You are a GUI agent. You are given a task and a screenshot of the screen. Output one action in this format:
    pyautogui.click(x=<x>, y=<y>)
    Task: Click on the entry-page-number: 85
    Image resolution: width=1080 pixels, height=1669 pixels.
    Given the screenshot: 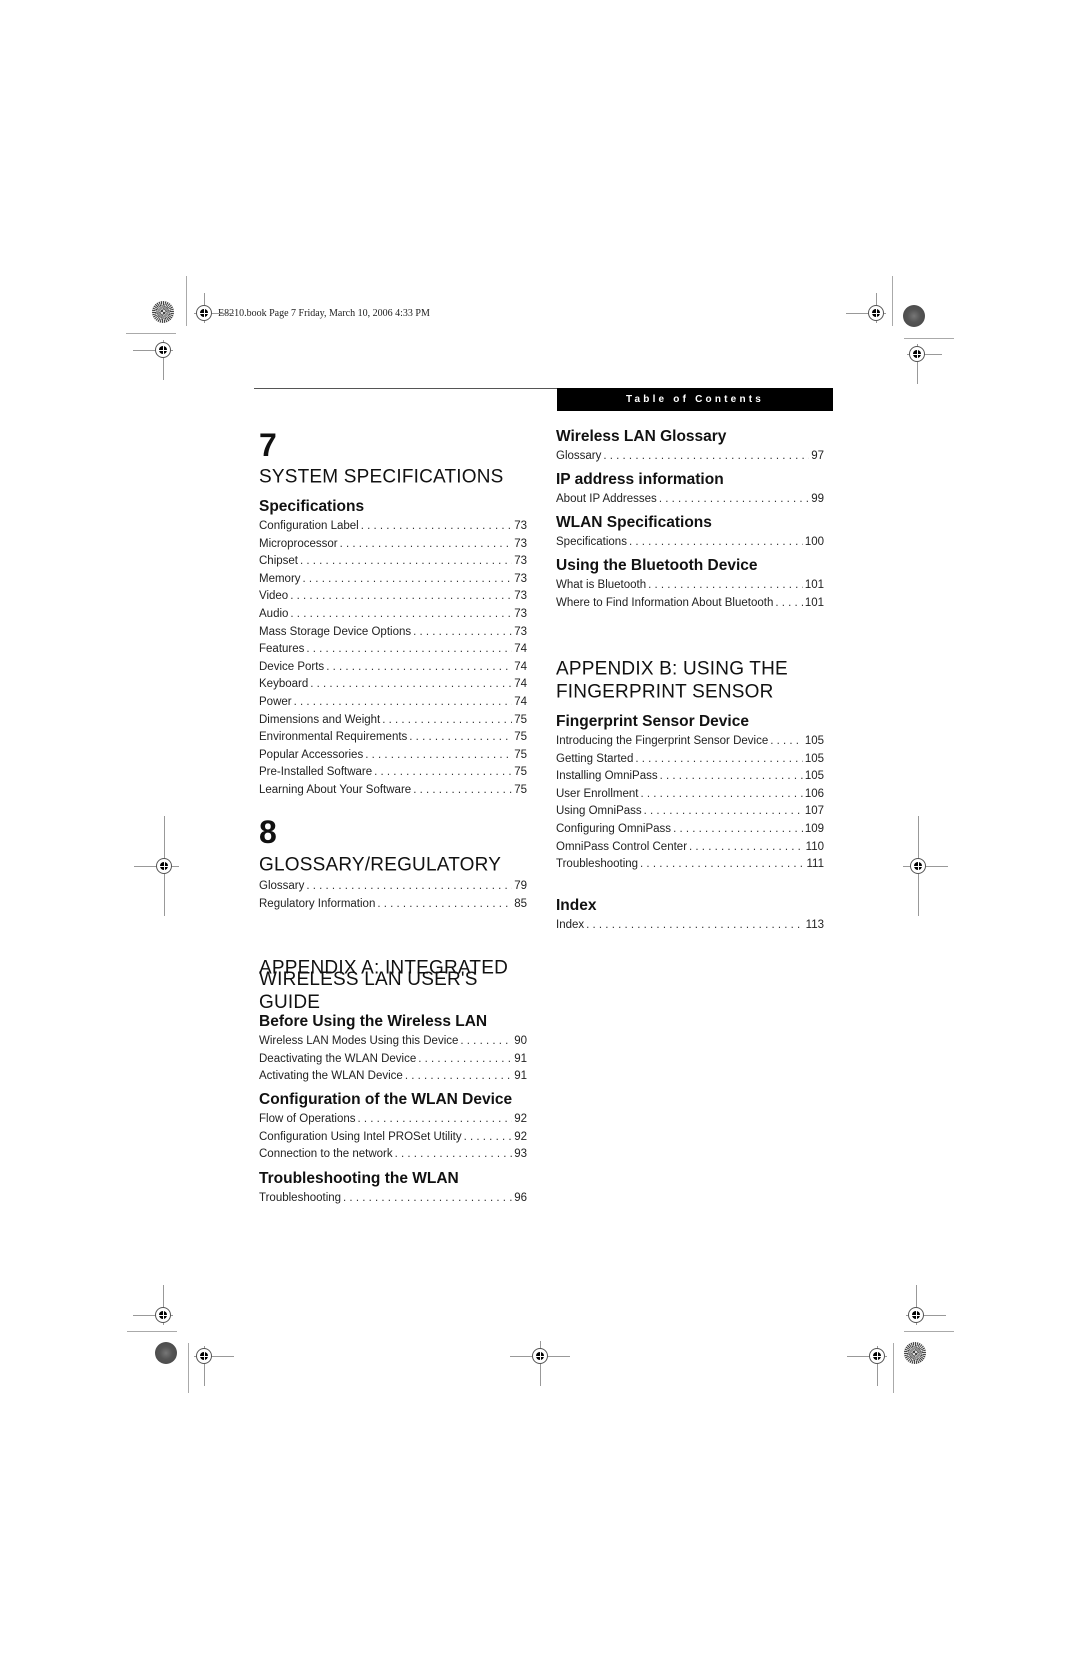 What is the action you would take?
    pyautogui.click(x=520, y=903)
    